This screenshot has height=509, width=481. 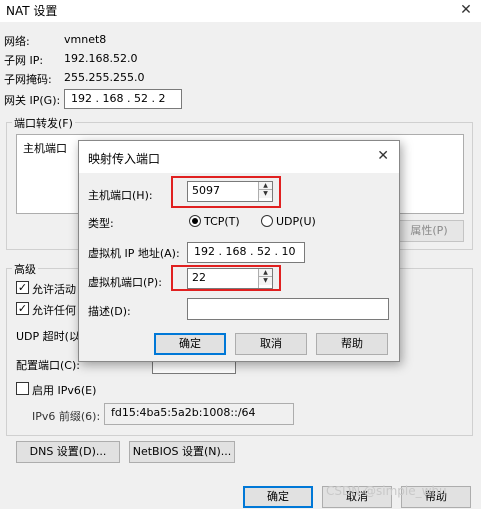 I want to click on network-label: 网络:, so click(x=17, y=41).